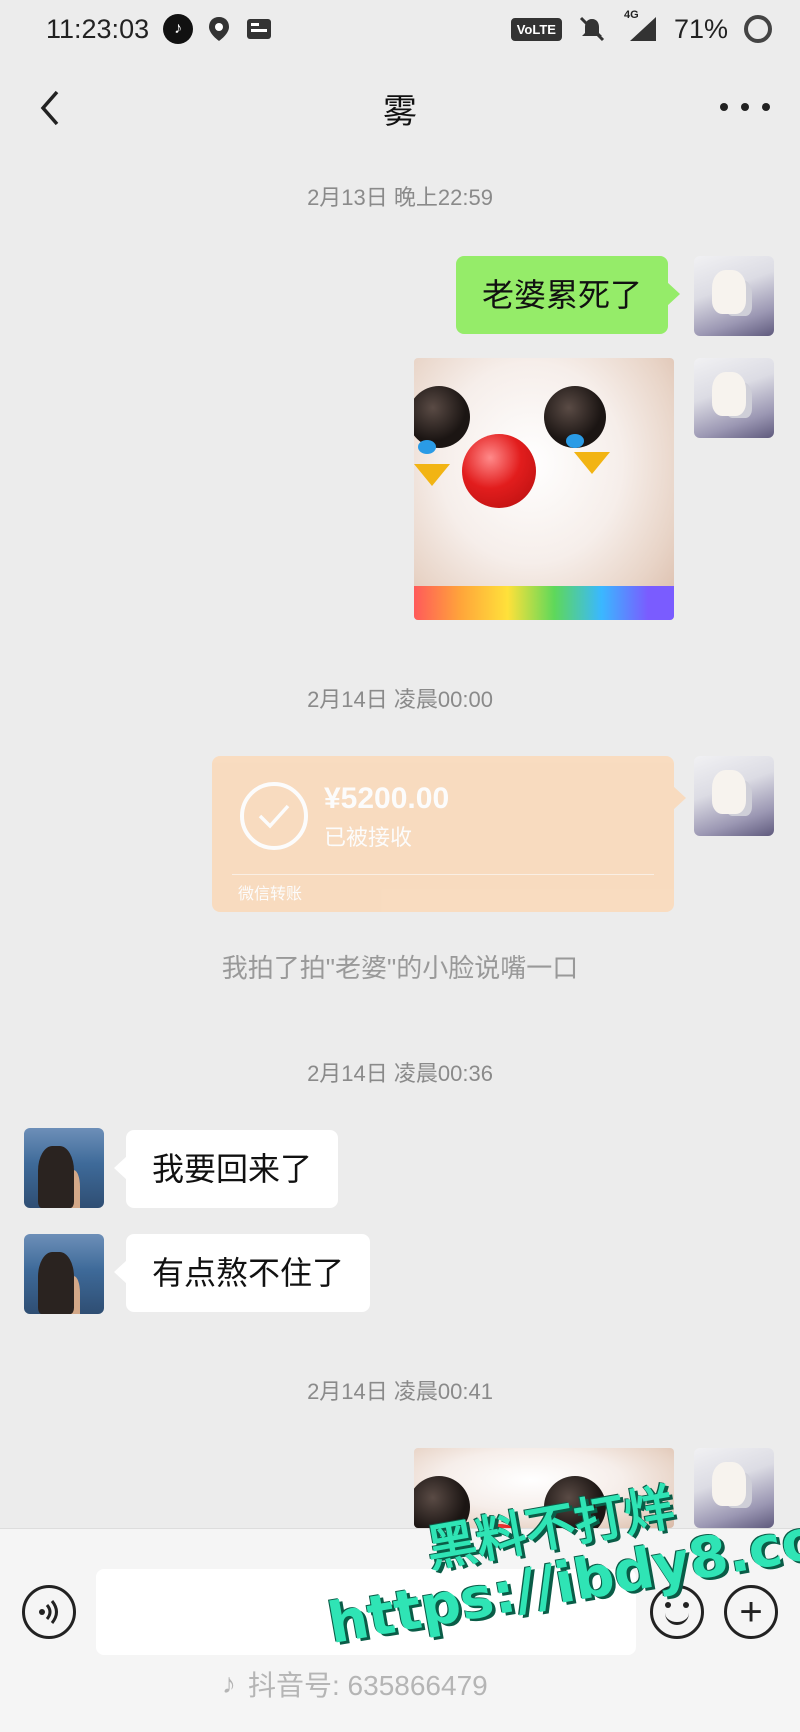 The width and height of the screenshot is (800, 1732). I want to click on message-bubble-self: 老婆累死了, so click(568, 295).